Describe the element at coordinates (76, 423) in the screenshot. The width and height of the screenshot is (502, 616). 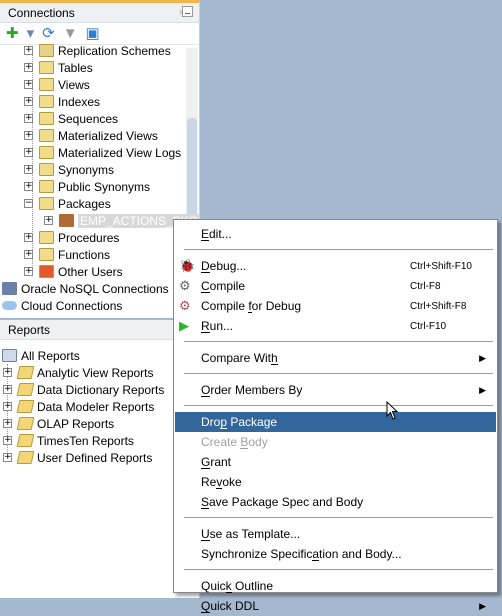
I see `tree-item-label: OLAP Reports` at that location.